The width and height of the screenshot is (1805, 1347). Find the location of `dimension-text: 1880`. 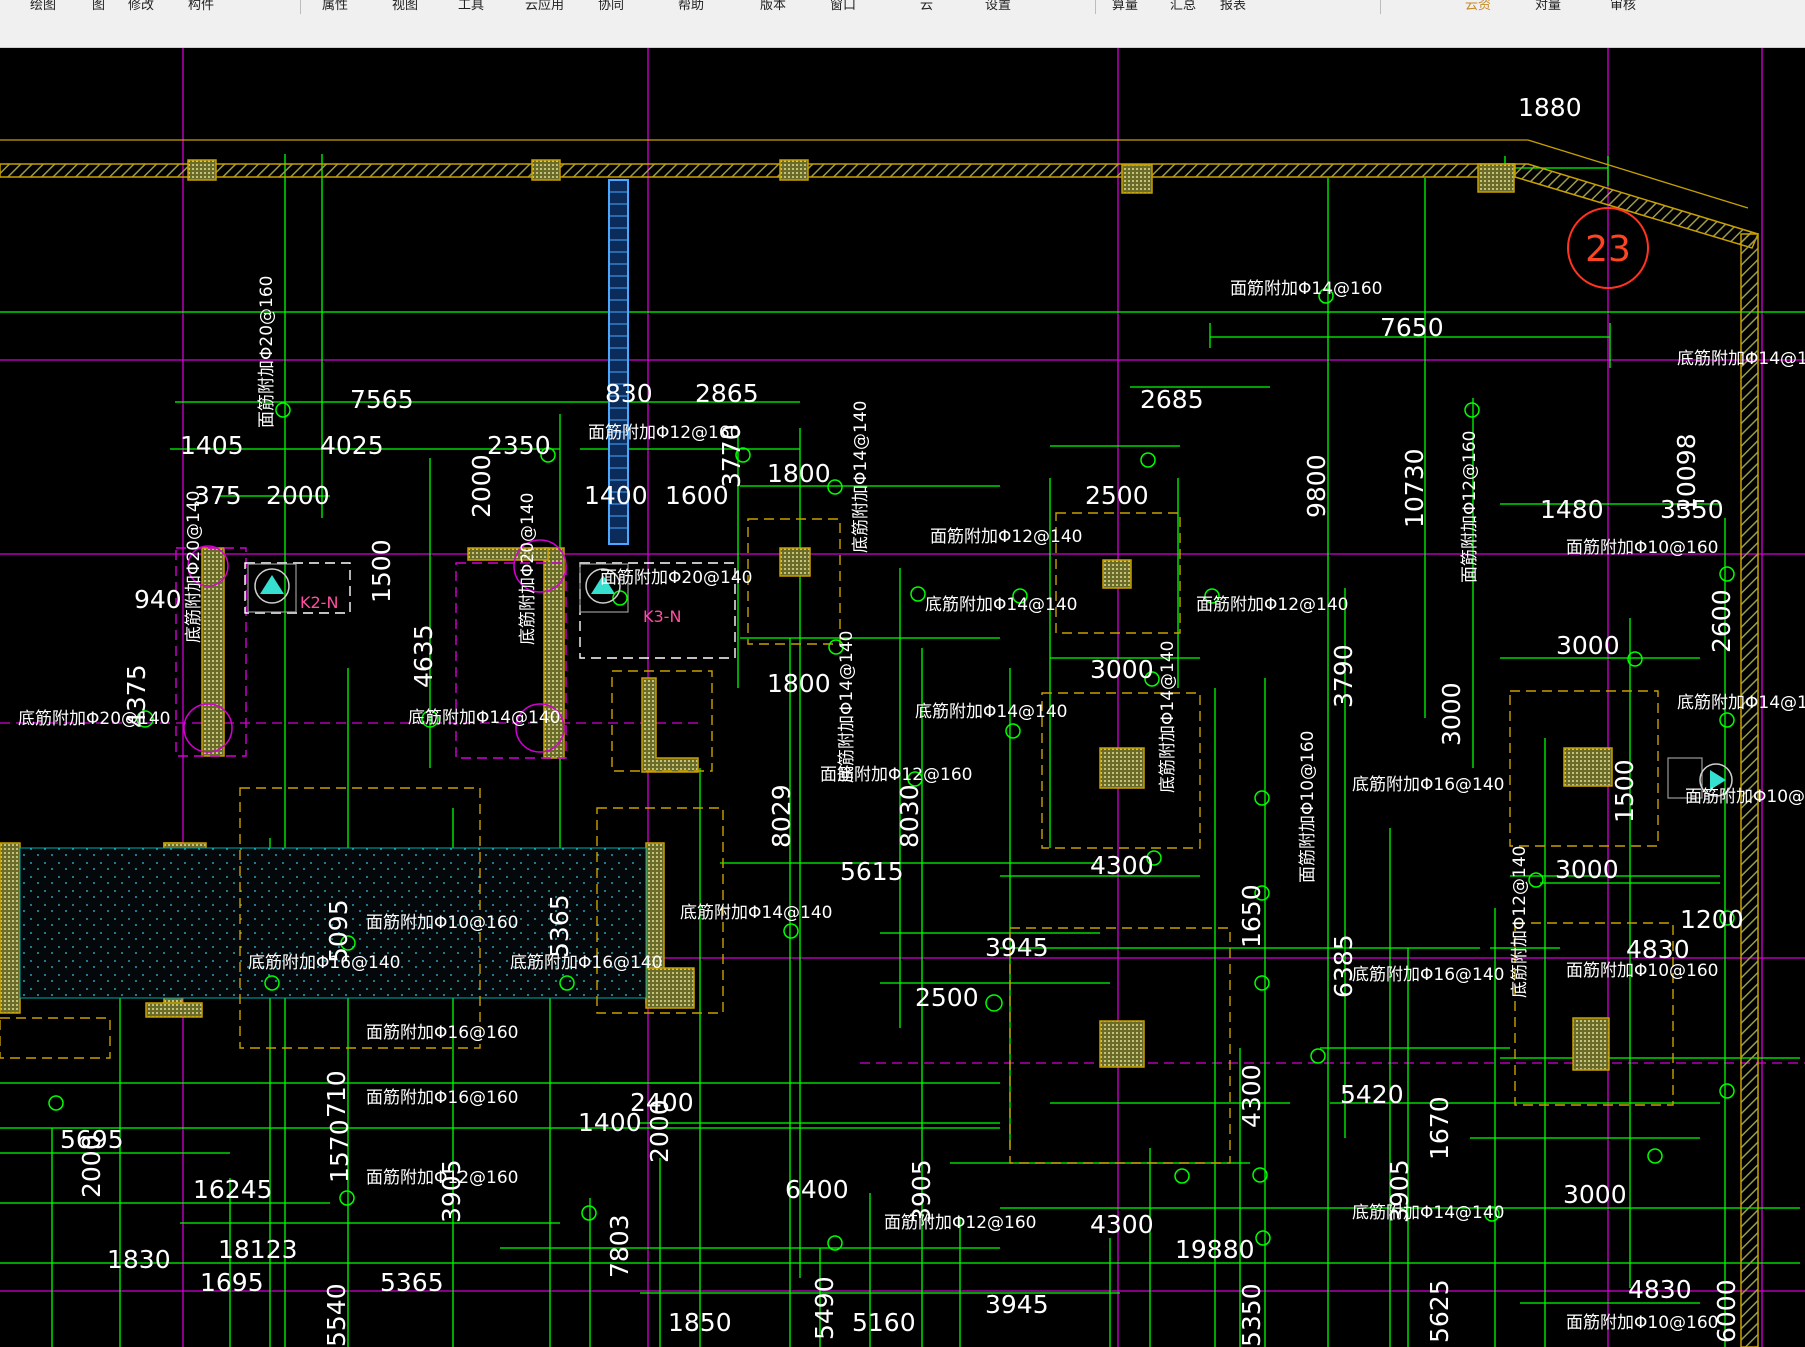

dimension-text: 1880 is located at coordinates (1550, 107).